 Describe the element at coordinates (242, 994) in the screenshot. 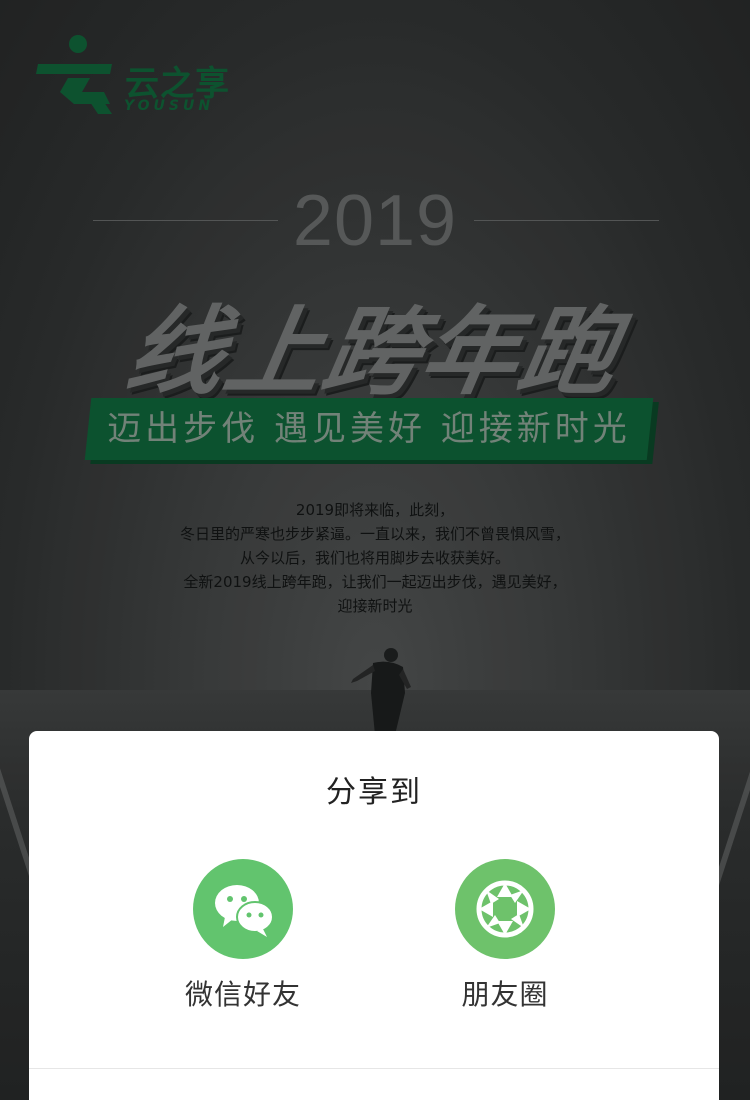

I see `share-wechat-label: 微信好友` at that location.